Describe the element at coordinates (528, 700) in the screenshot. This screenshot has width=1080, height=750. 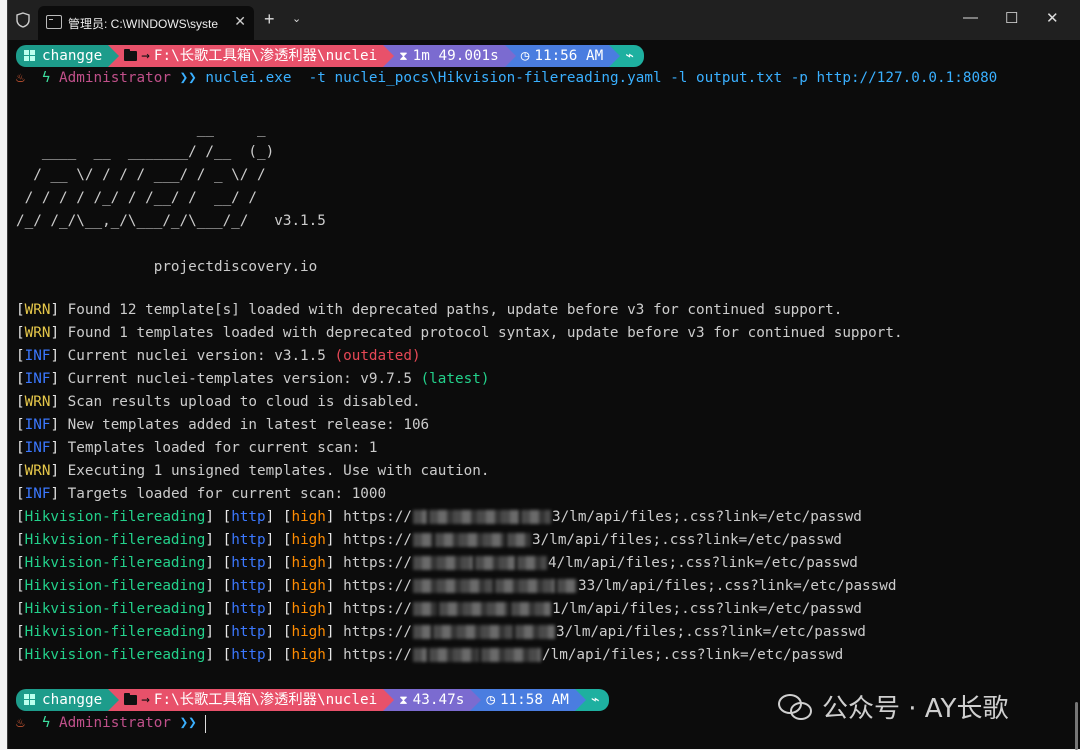
I see `prompt-clock-segment: ◷ 11:58 AM` at that location.